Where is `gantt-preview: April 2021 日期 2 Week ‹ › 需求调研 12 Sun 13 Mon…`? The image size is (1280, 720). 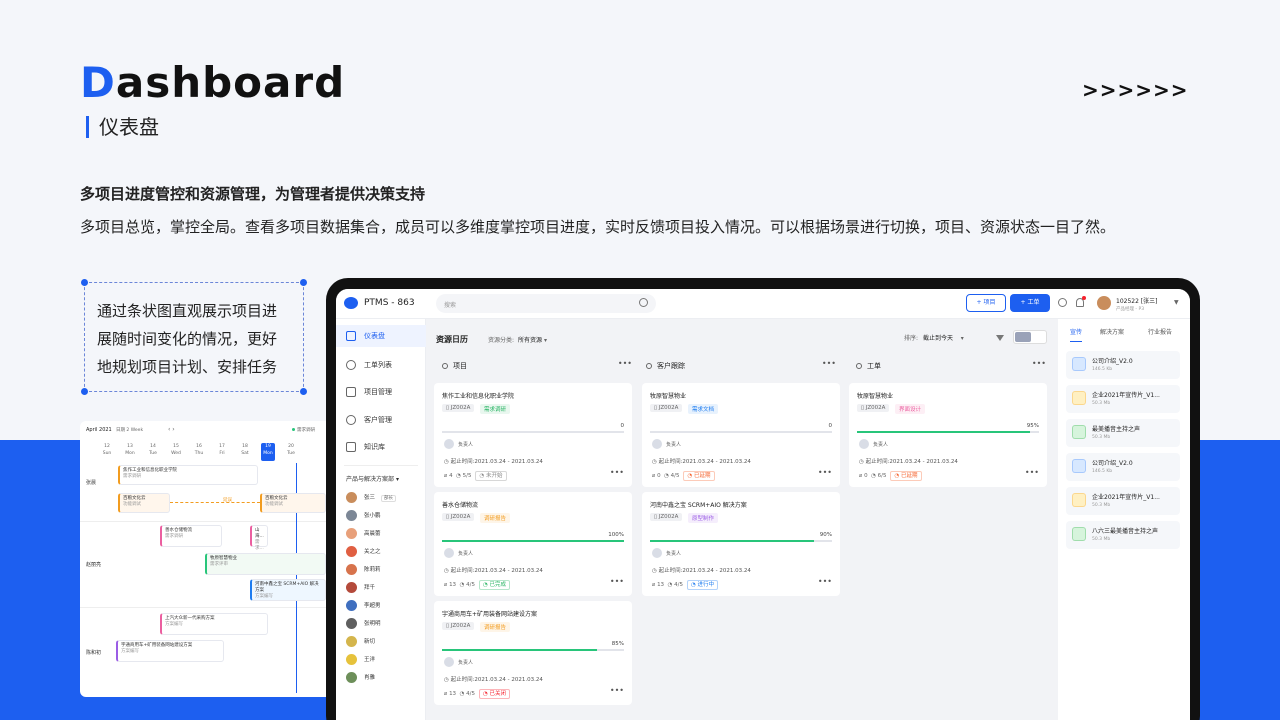 gantt-preview: April 2021 日期 2 Week ‹ › 需求调研 12 Sun 13 Mon… is located at coordinates (203, 559).